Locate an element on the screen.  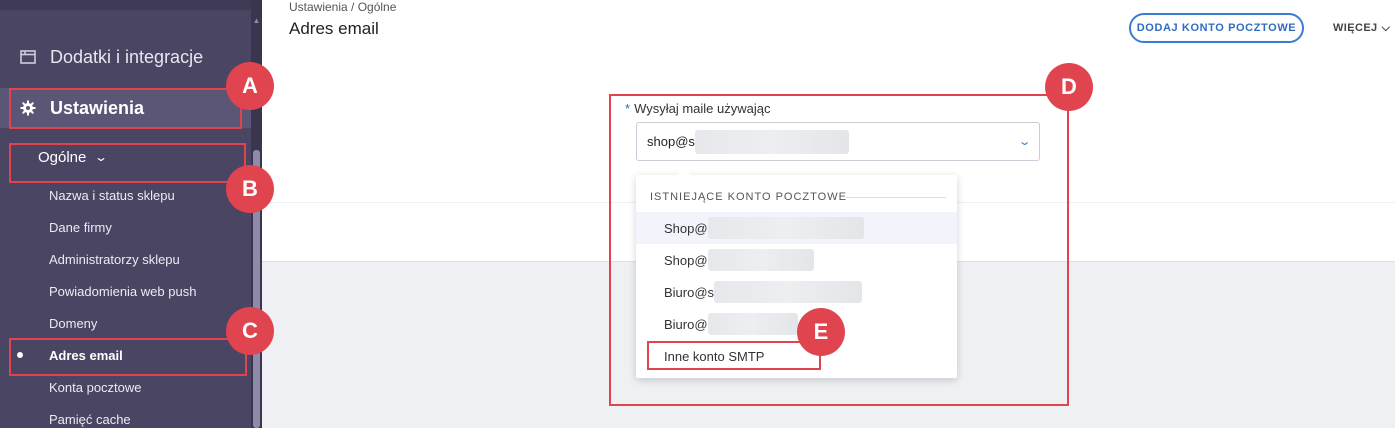
sidebar-subitem-nazwa: Nazwa i status sklepu is located at coordinates (112, 196).